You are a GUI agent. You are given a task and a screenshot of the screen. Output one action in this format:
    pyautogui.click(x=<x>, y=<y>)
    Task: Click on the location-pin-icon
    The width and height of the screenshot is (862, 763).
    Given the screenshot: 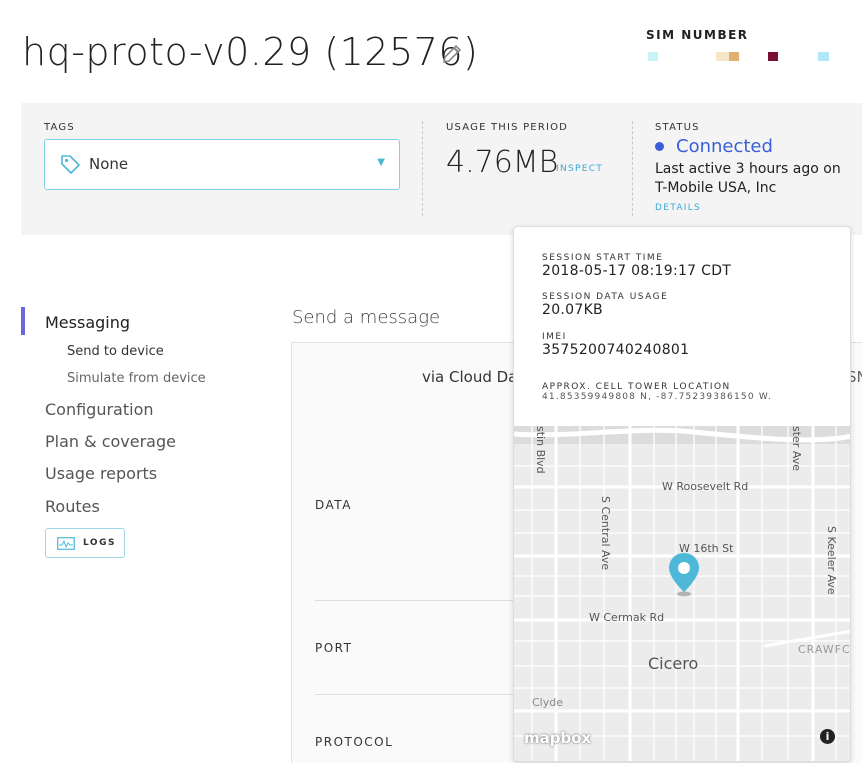 What is the action you would take?
    pyautogui.click(x=684, y=575)
    